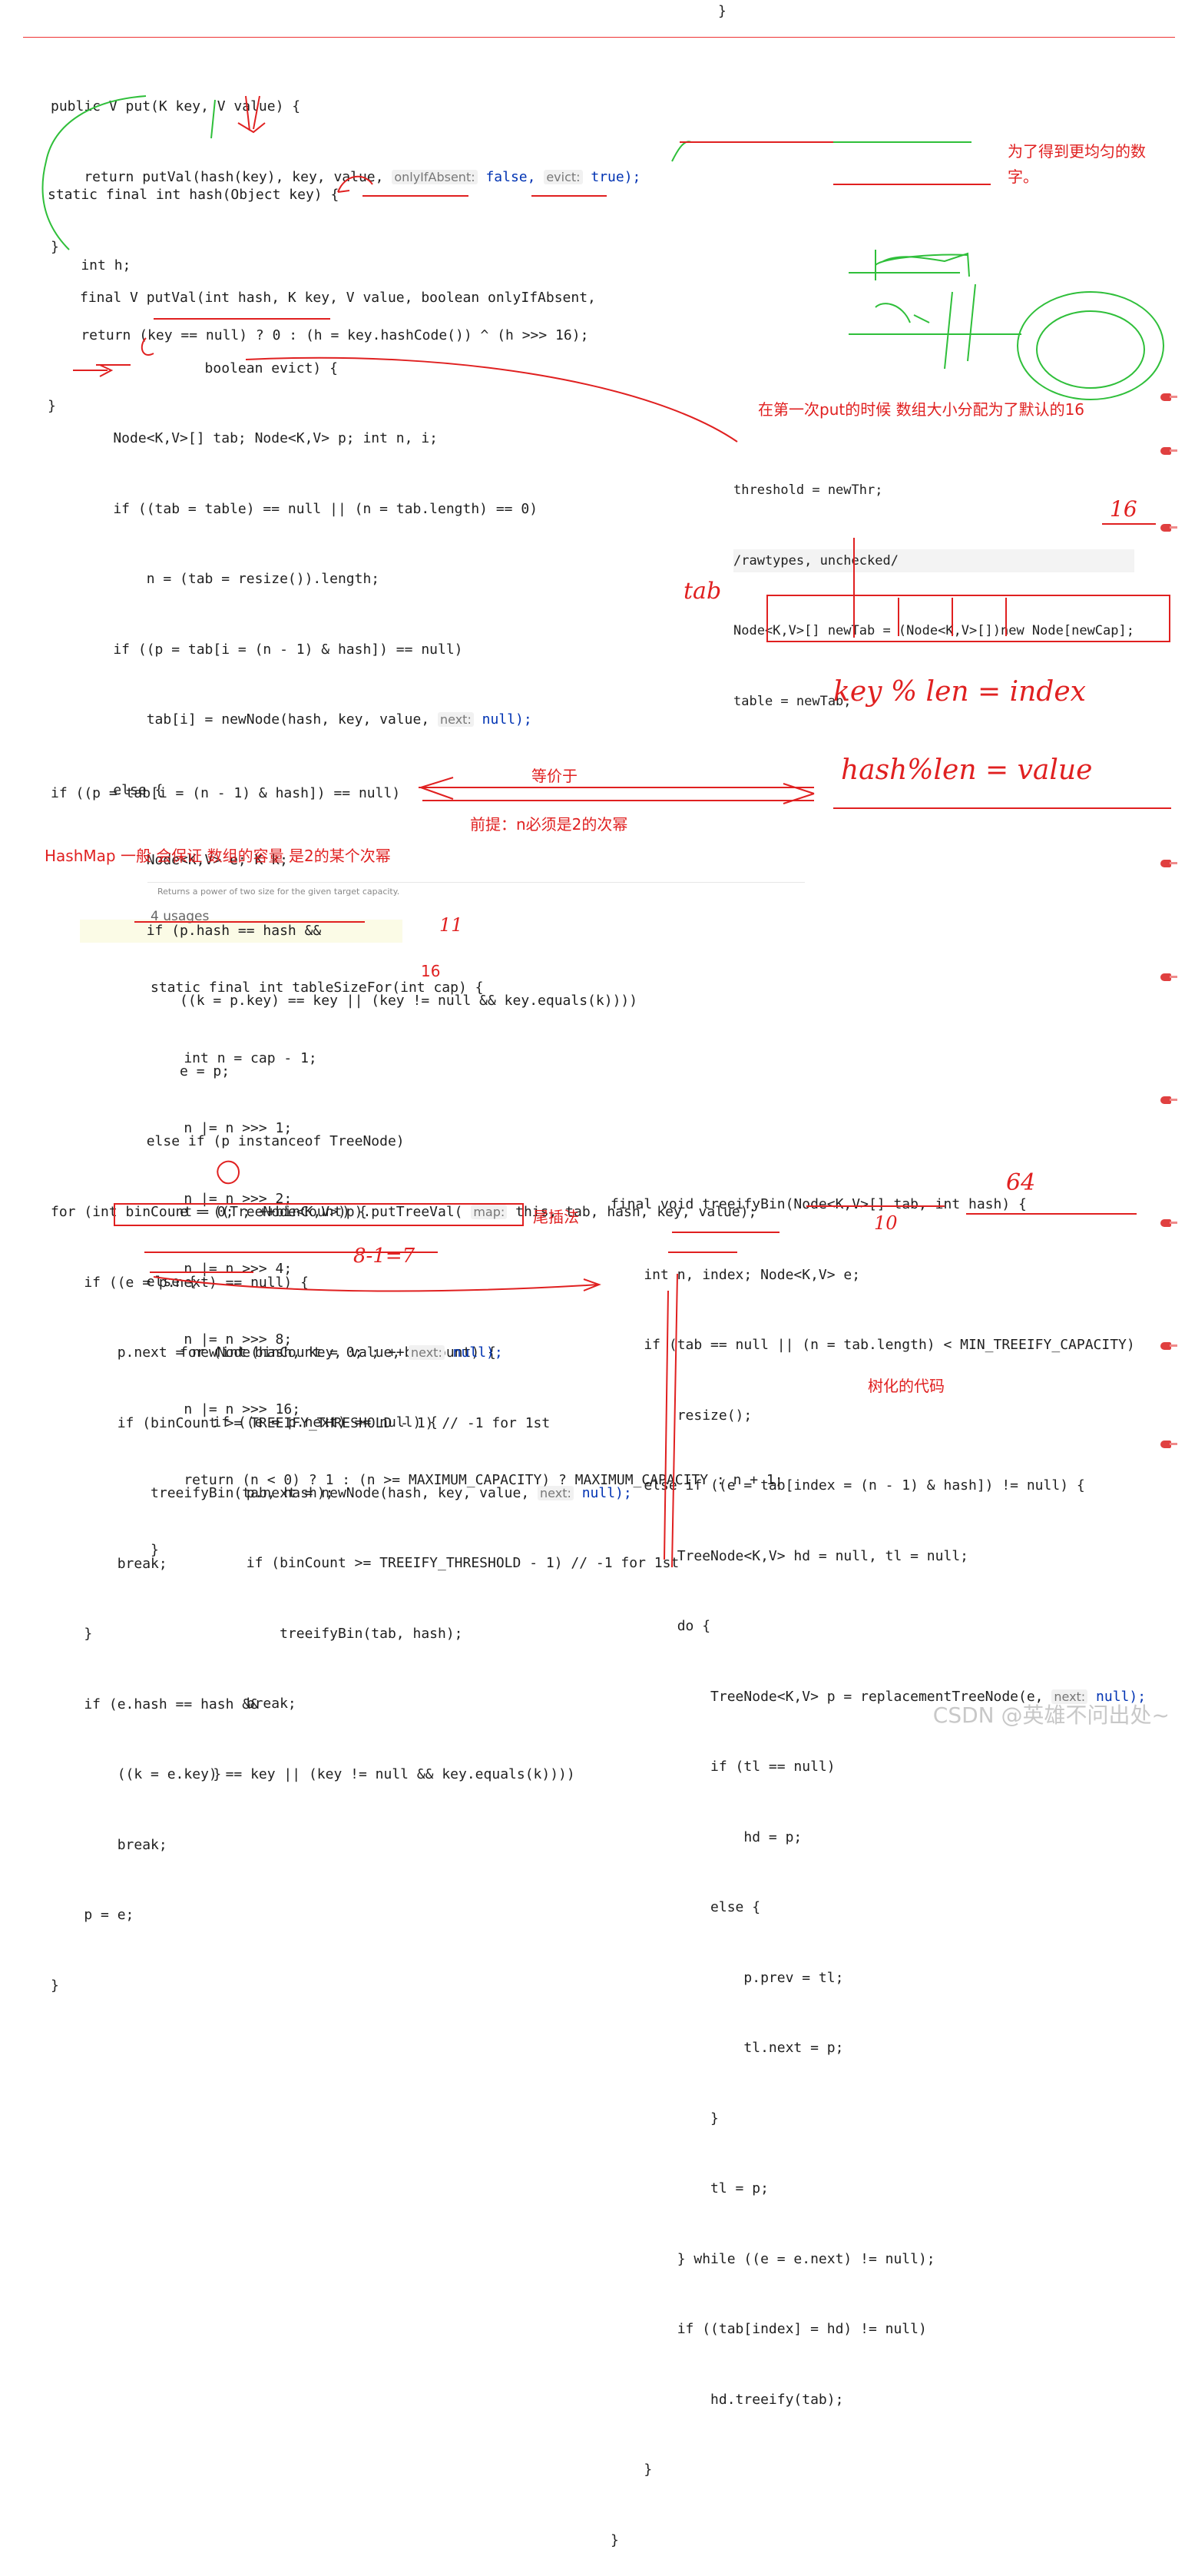 The image size is (1185, 2576). What do you see at coordinates (377, 1284) in the screenshot?
I see `red-arrow-treeify` at bounding box center [377, 1284].